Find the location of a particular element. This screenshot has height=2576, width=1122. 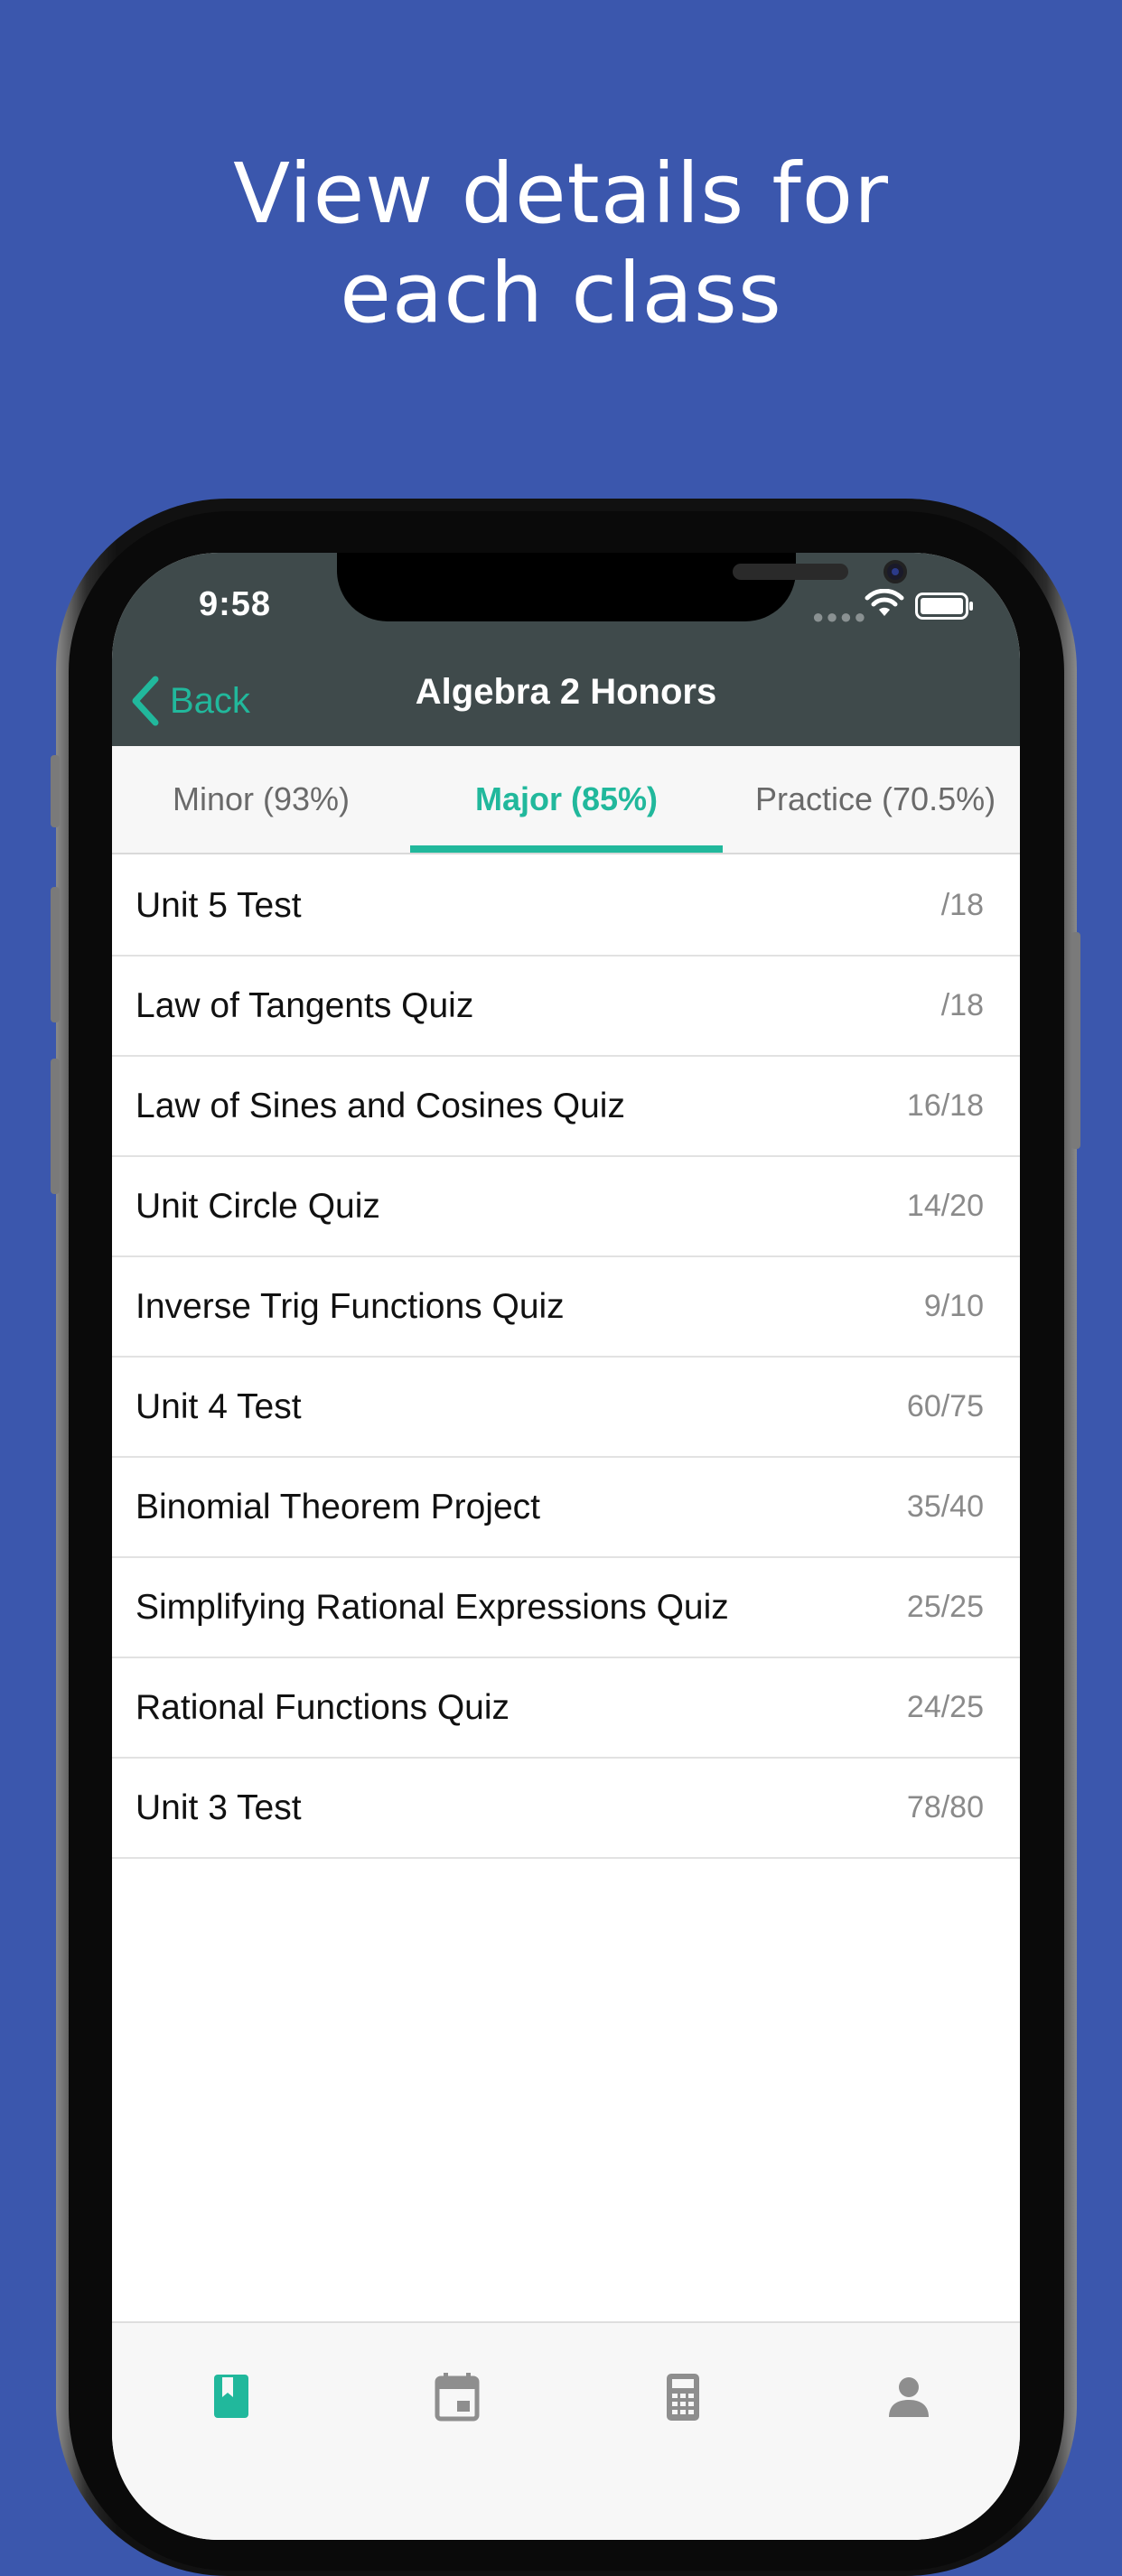

assignment-row: Unit 4 Test 60/75 is located at coordinates (566, 1408).